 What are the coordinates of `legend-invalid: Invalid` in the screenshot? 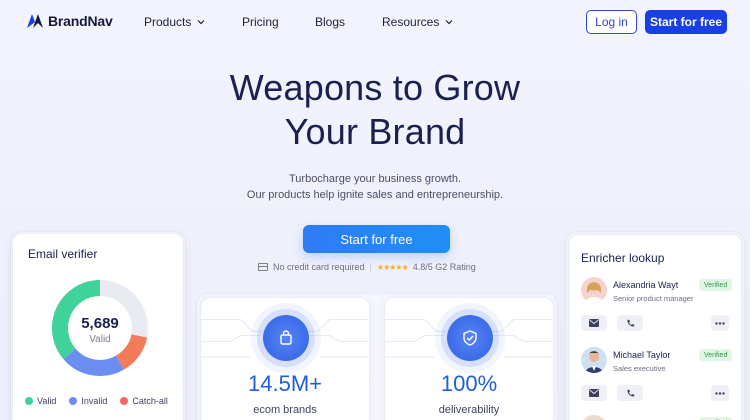 It's located at (88, 401).